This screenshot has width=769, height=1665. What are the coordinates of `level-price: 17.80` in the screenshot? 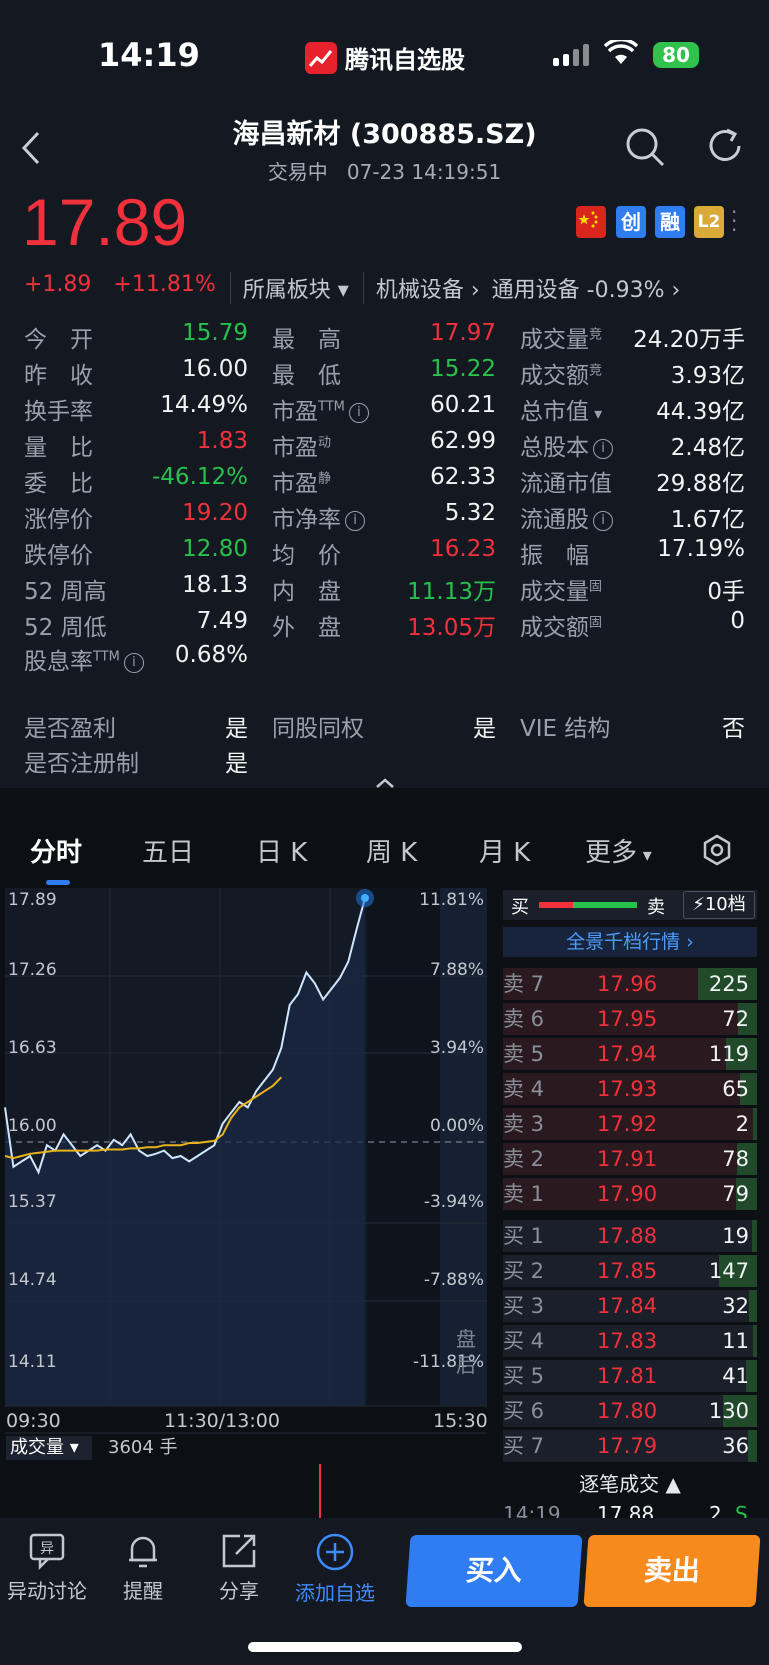 It's located at (627, 1411).